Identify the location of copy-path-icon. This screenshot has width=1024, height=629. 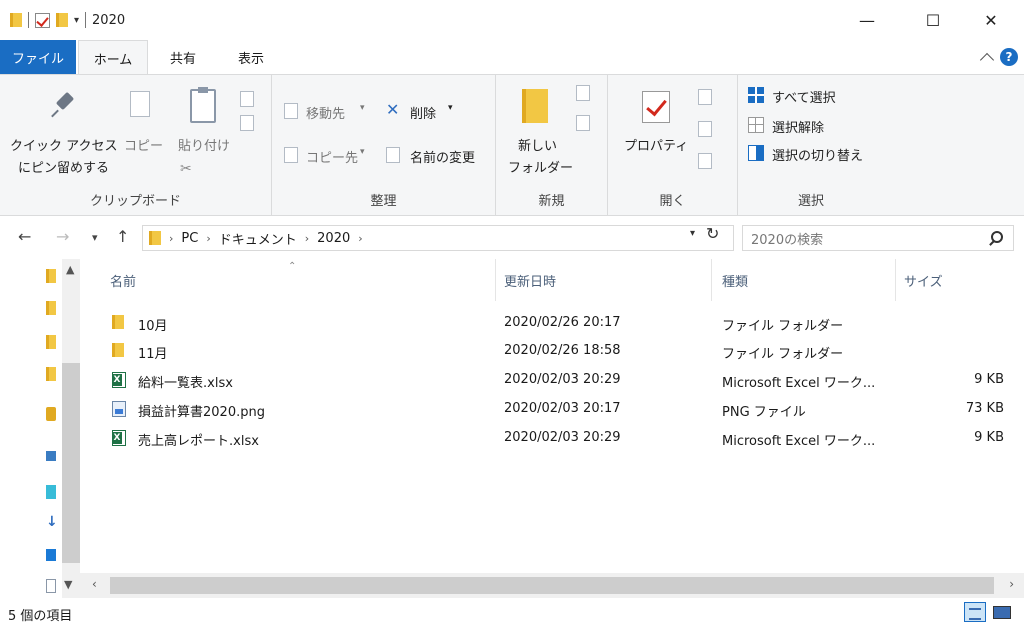
(247, 99).